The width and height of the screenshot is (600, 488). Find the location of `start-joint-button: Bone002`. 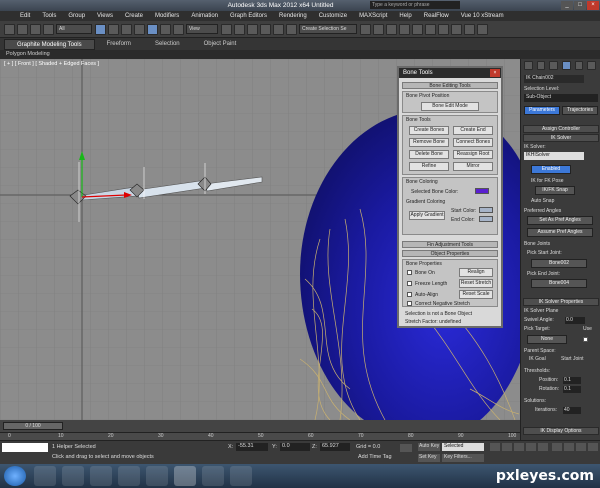

start-joint-button: Bone002 is located at coordinates (559, 263).